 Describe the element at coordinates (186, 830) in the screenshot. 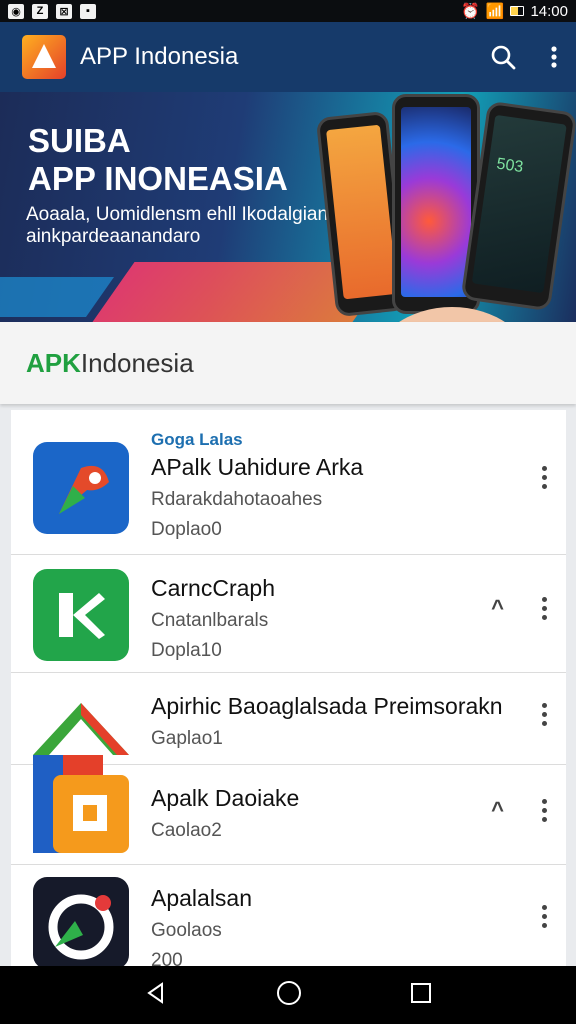

I see `item-meta: Caolao2` at that location.